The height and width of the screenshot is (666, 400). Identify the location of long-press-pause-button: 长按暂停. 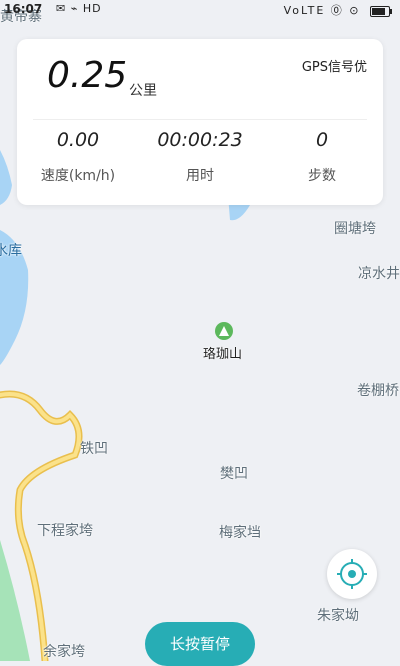
(200, 644).